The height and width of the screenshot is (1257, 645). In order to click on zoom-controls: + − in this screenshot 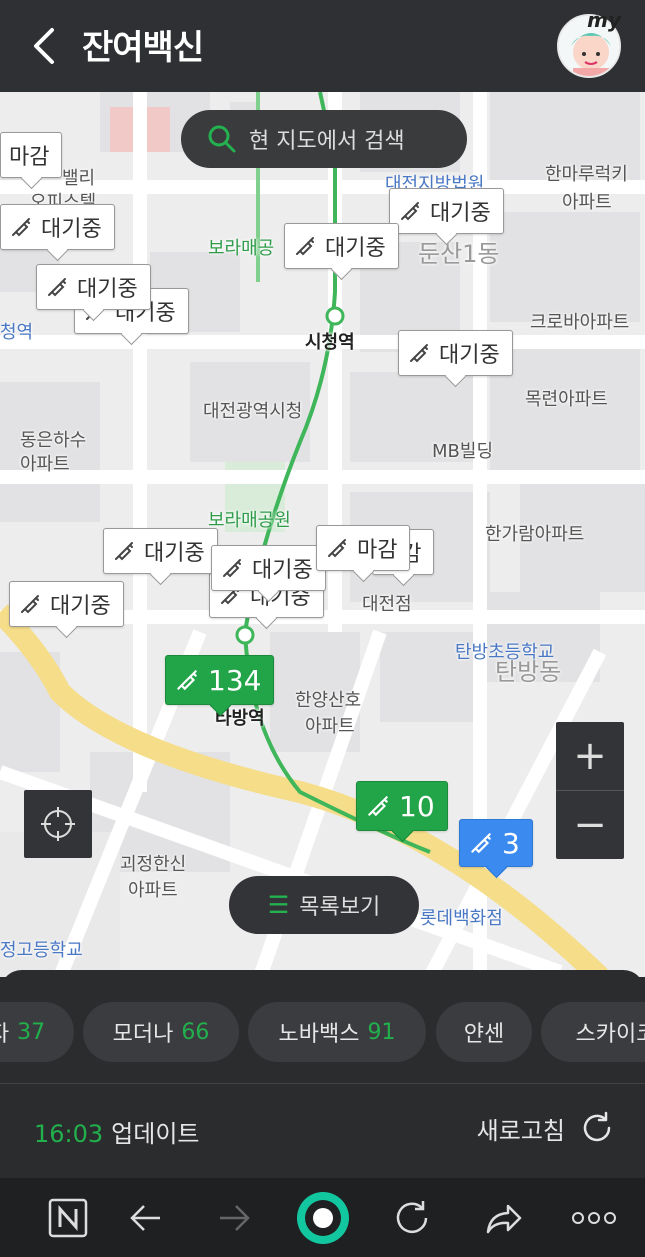, I will do `click(590, 790)`.